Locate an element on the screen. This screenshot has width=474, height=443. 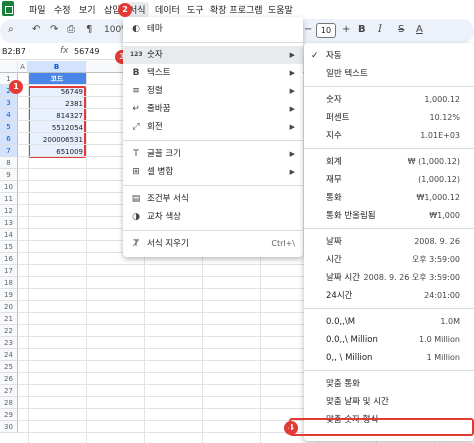
gridline is located at coordinates (86, 258).